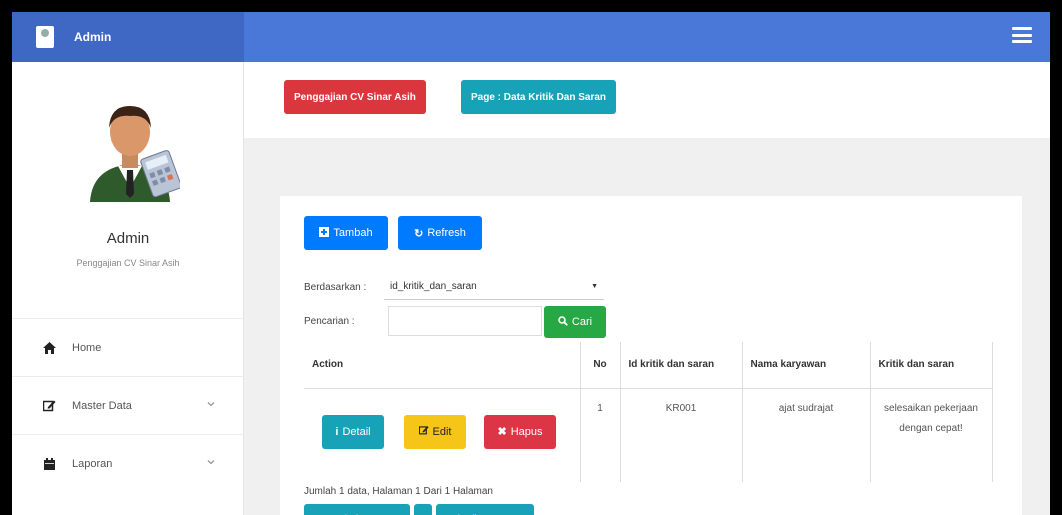  I want to click on top-navbar: Admin, so click(531, 37).